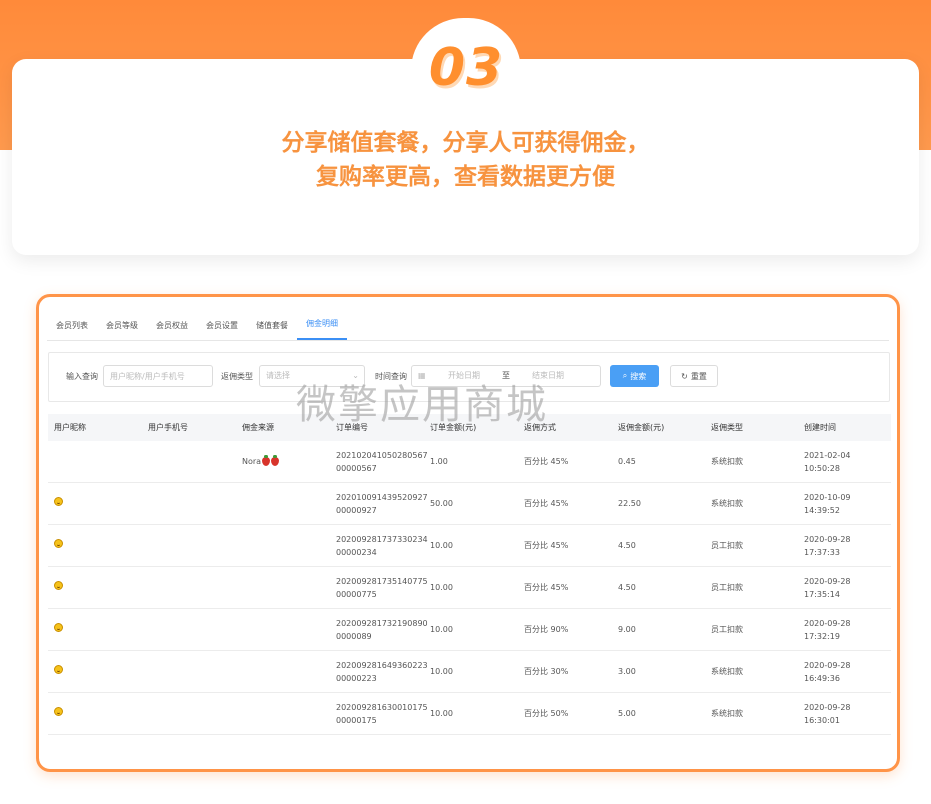  I want to click on source-cell: Nora, so click(283, 461).